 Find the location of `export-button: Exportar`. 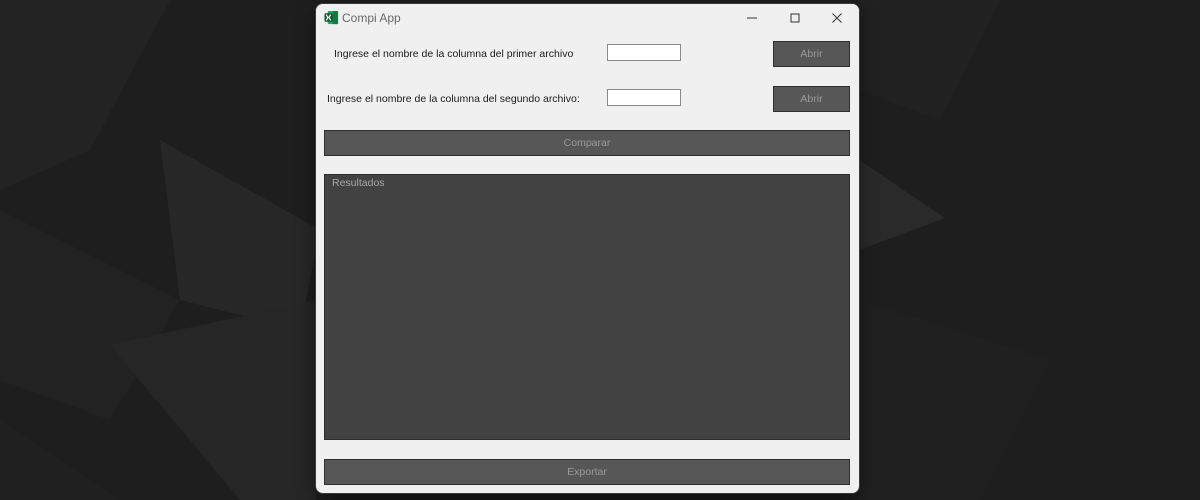

export-button: Exportar is located at coordinates (587, 472).